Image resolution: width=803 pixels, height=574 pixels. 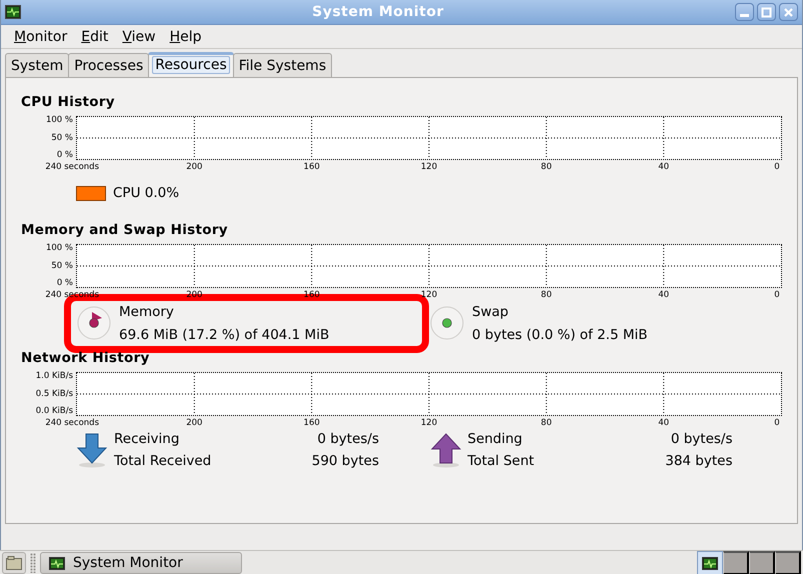 What do you see at coordinates (40, 36) in the screenshot?
I see `menu-item: Monitor` at bounding box center [40, 36].